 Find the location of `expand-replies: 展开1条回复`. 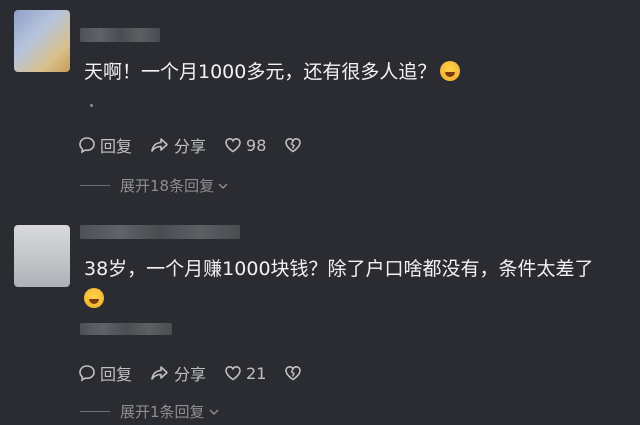

expand-replies: 展开1条回复 is located at coordinates (150, 411).